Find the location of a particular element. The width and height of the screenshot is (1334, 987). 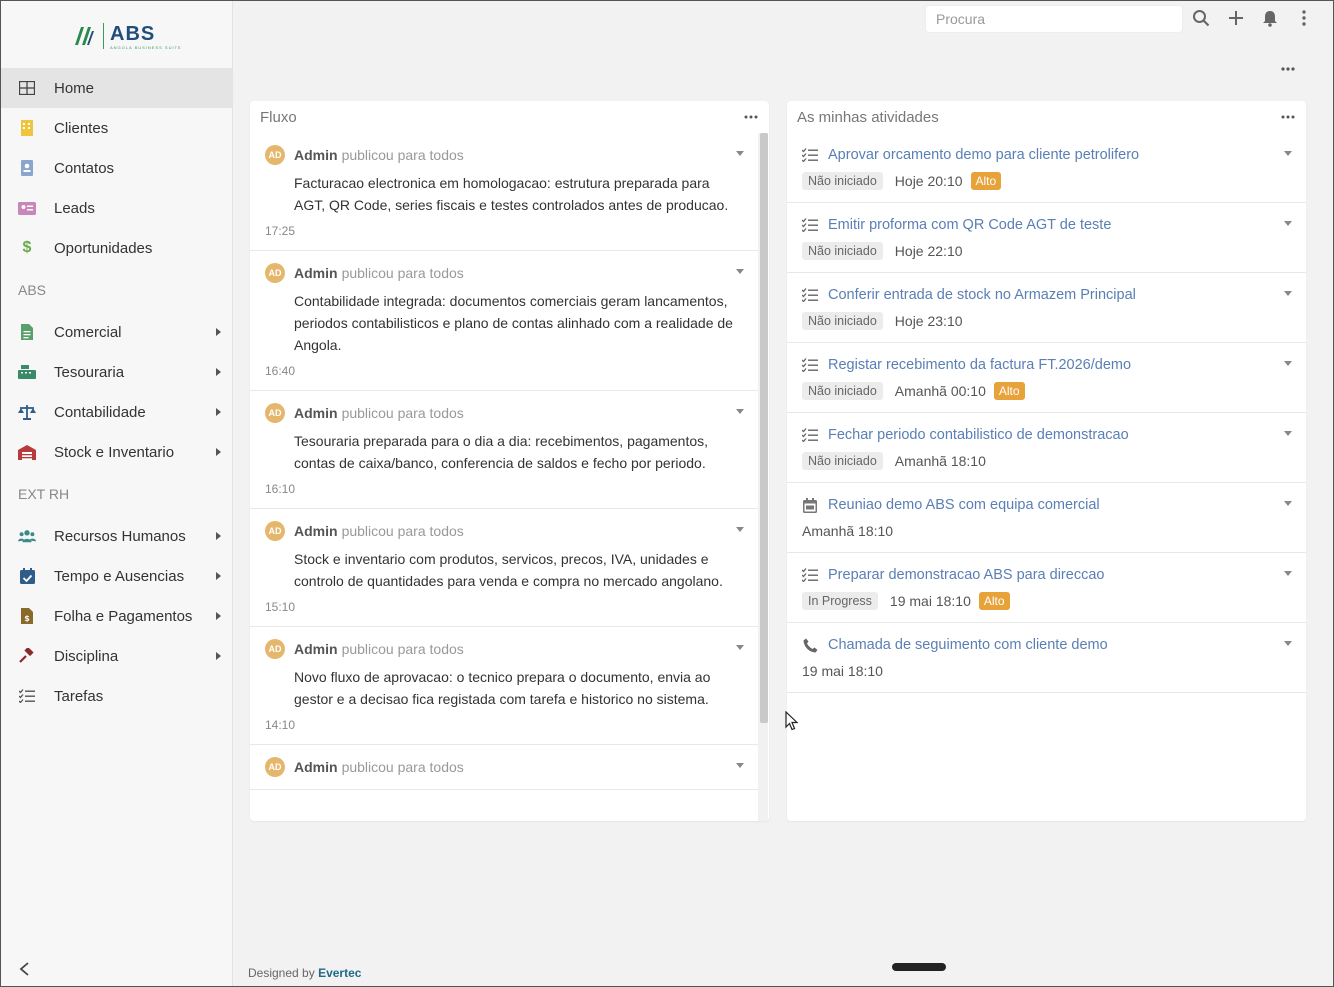

sidebar-item-recursos-humanos: Recursos Humanos is located at coordinates (117, 536).